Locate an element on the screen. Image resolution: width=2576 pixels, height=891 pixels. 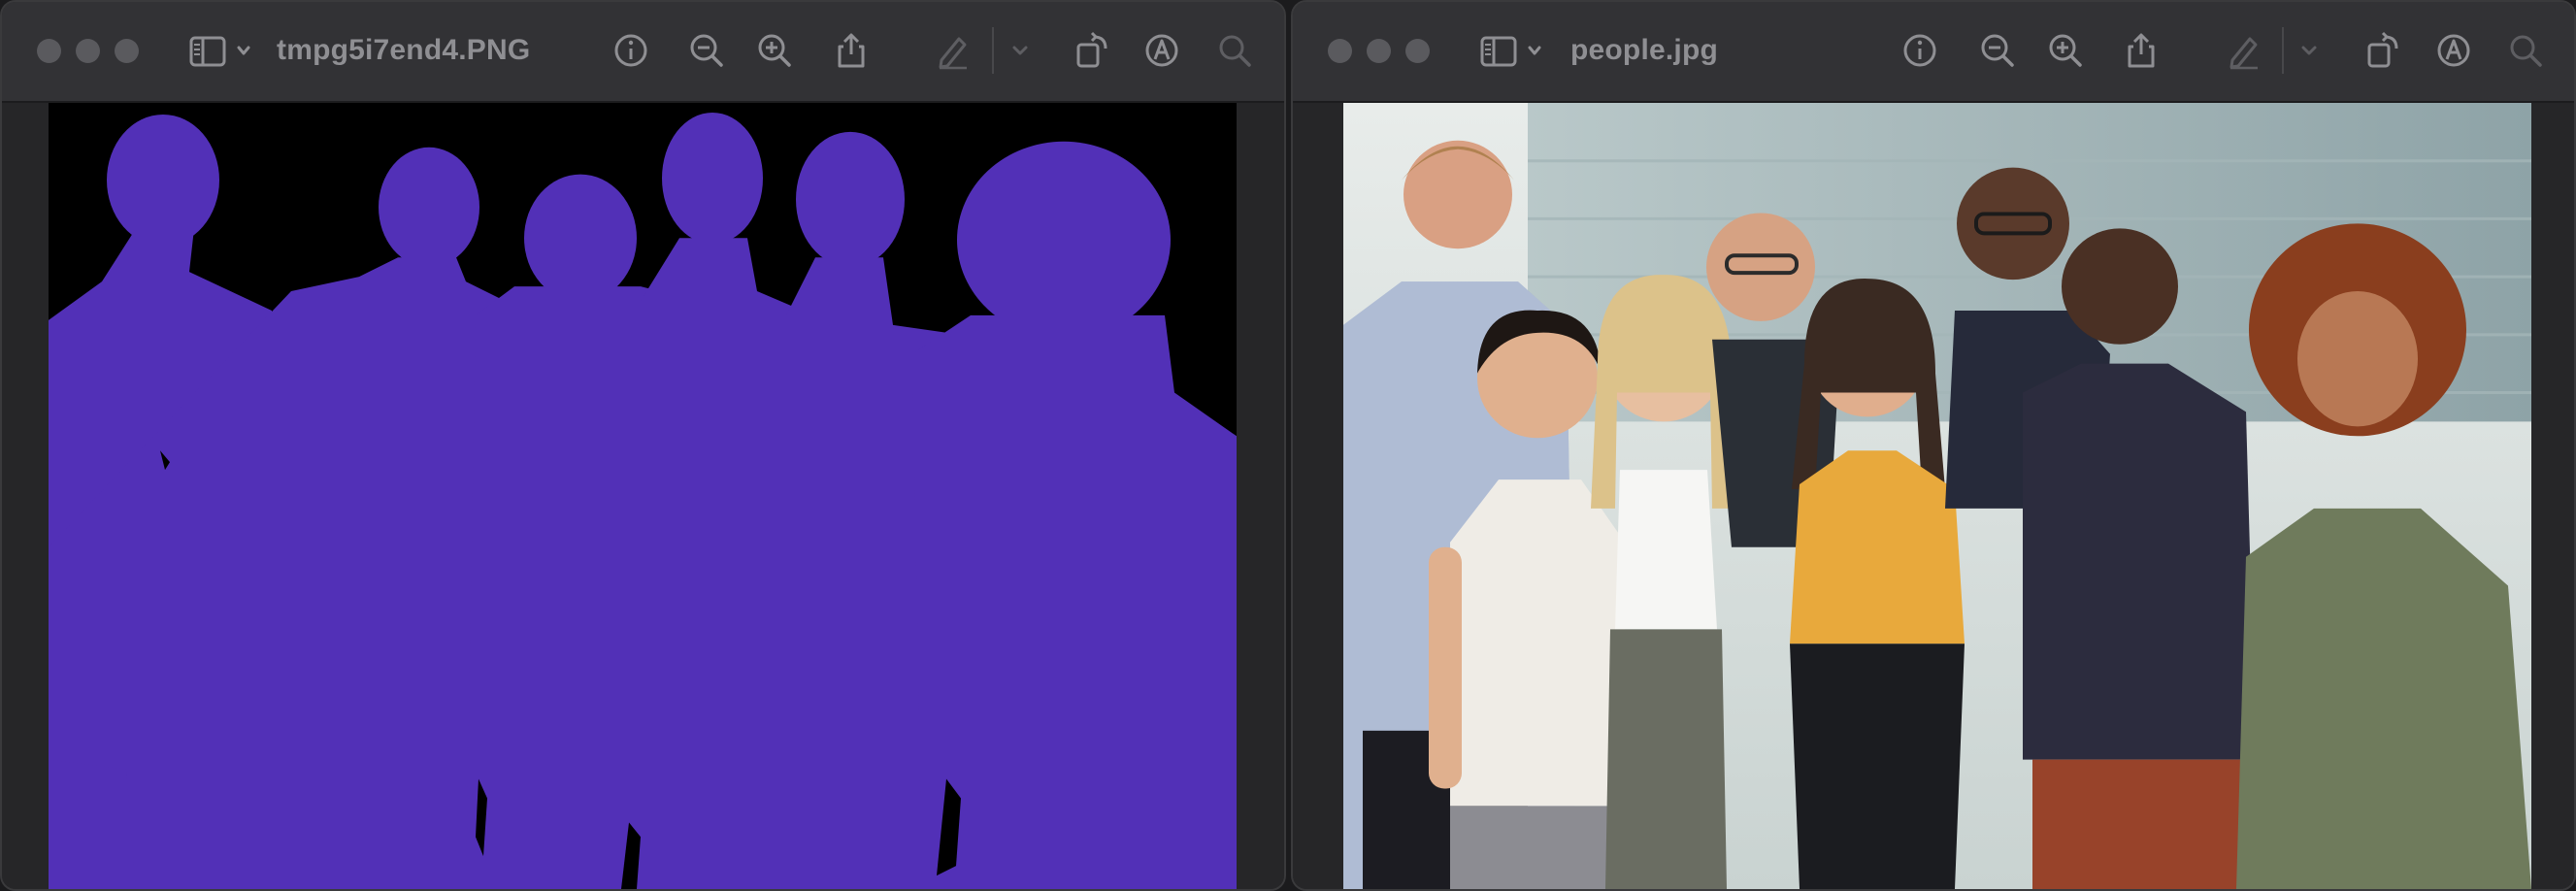
titlebar: tmpg5i7end4.PNG is located at coordinates (643, 52).